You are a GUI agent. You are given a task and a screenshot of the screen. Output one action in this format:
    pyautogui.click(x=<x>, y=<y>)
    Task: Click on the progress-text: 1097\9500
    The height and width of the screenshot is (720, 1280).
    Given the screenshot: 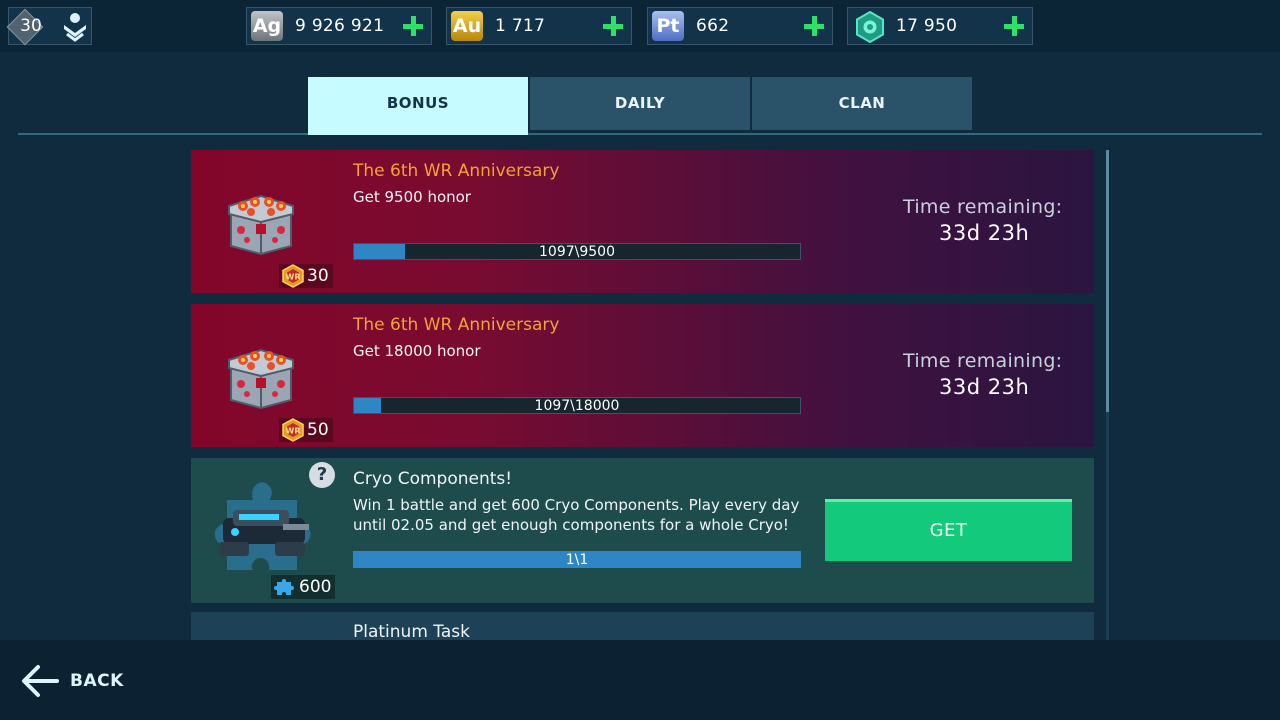 What is the action you would take?
    pyautogui.click(x=577, y=252)
    